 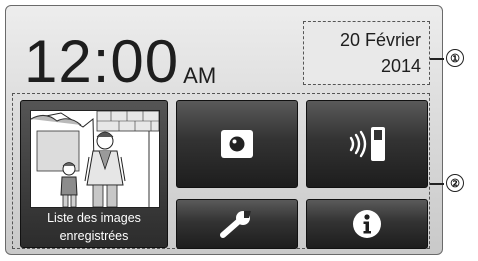 I want to click on camera-icon, so click(x=237, y=144).